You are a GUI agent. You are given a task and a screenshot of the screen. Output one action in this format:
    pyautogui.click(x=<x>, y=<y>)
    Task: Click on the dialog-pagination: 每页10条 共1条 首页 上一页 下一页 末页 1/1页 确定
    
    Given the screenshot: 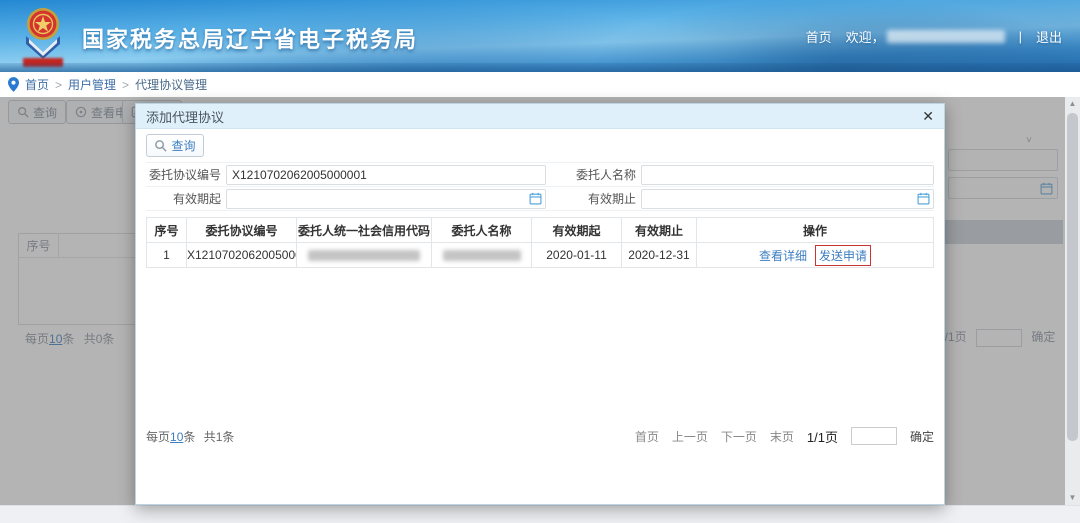 What is the action you would take?
    pyautogui.click(x=540, y=436)
    